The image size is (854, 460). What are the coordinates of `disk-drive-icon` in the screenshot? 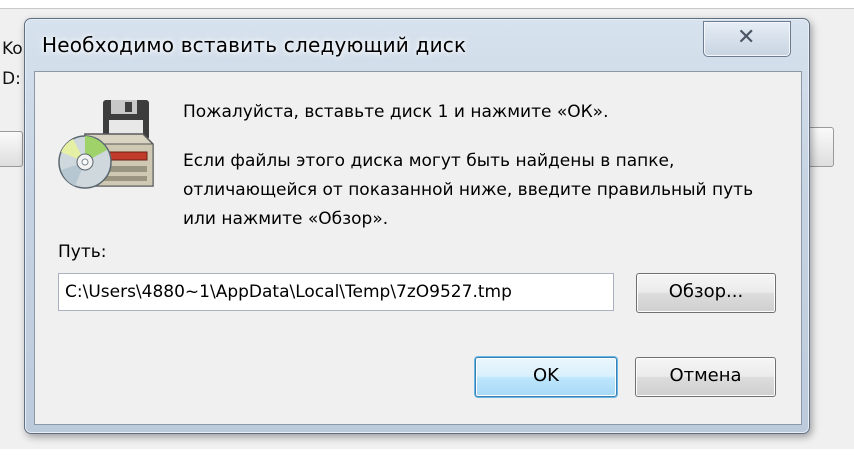 It's located at (106, 144).